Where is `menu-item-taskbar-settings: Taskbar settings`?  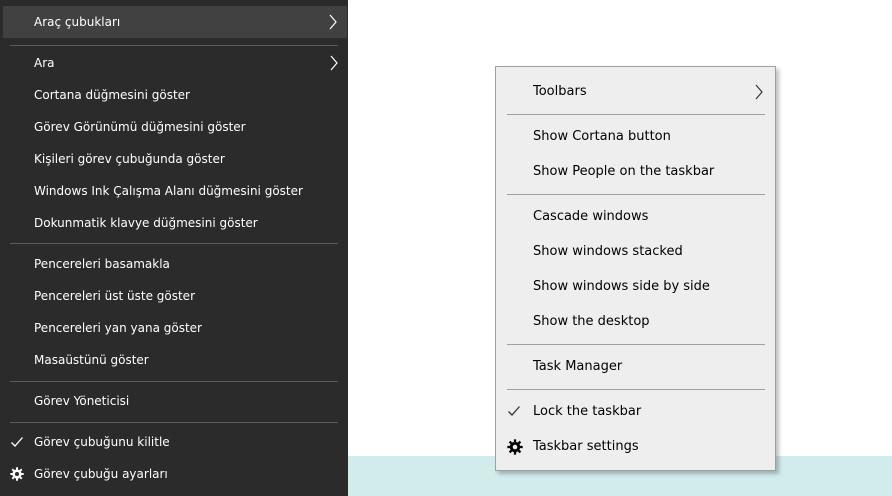
menu-item-taskbar-settings: Taskbar settings is located at coordinates (635, 446).